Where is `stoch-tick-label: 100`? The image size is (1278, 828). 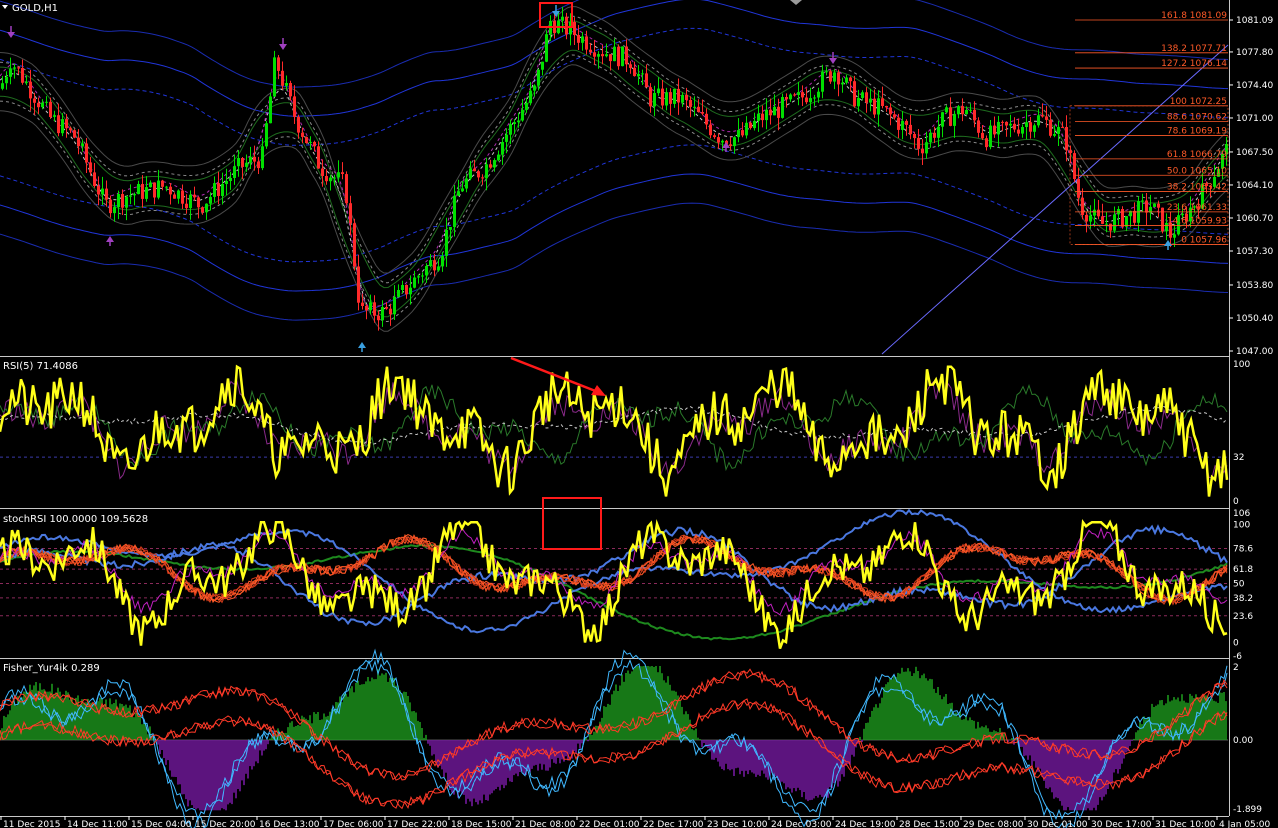
stoch-tick-label: 100 is located at coordinates (1241, 525).